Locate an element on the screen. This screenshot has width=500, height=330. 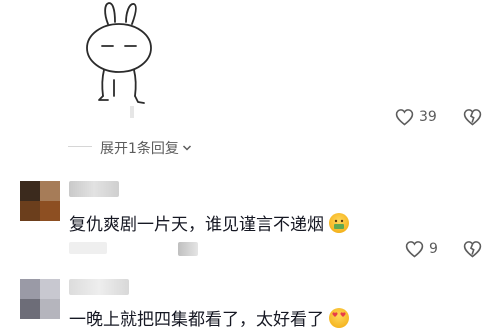
like-button: 39 is located at coordinates (416, 117).